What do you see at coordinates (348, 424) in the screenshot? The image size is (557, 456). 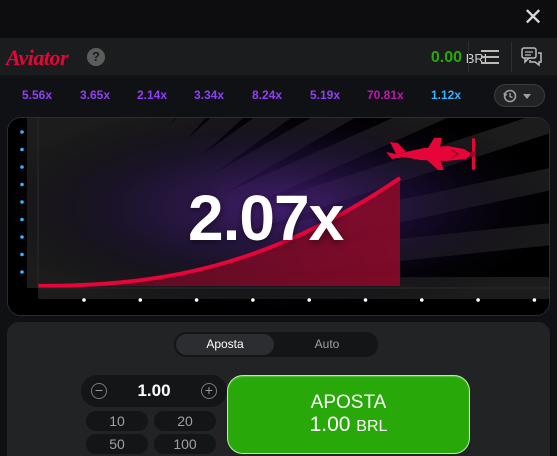 I see `bet-button-amount: 1.00 BRL` at bounding box center [348, 424].